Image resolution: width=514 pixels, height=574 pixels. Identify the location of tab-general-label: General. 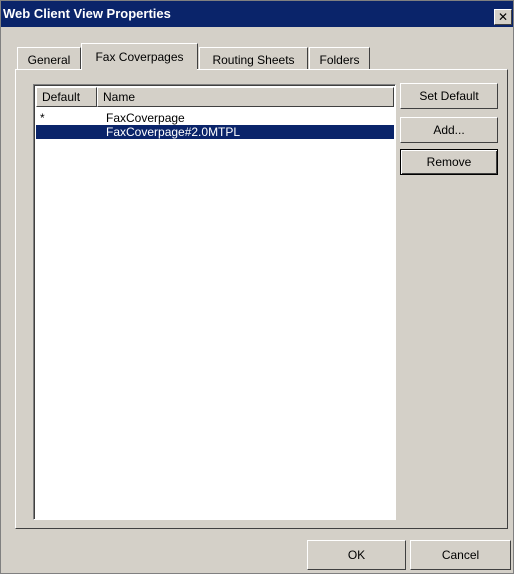
(49, 59).